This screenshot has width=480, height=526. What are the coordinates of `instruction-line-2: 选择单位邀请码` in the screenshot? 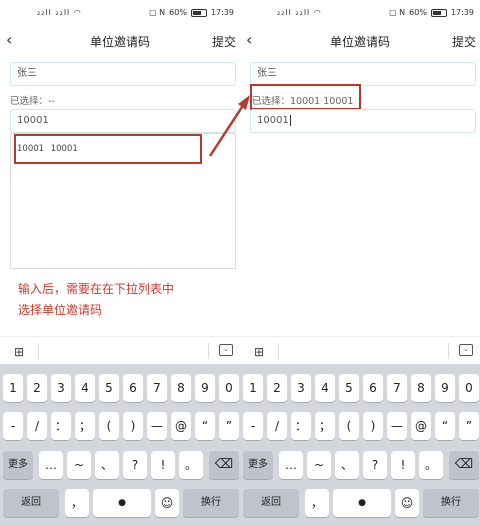 It's located at (60, 310).